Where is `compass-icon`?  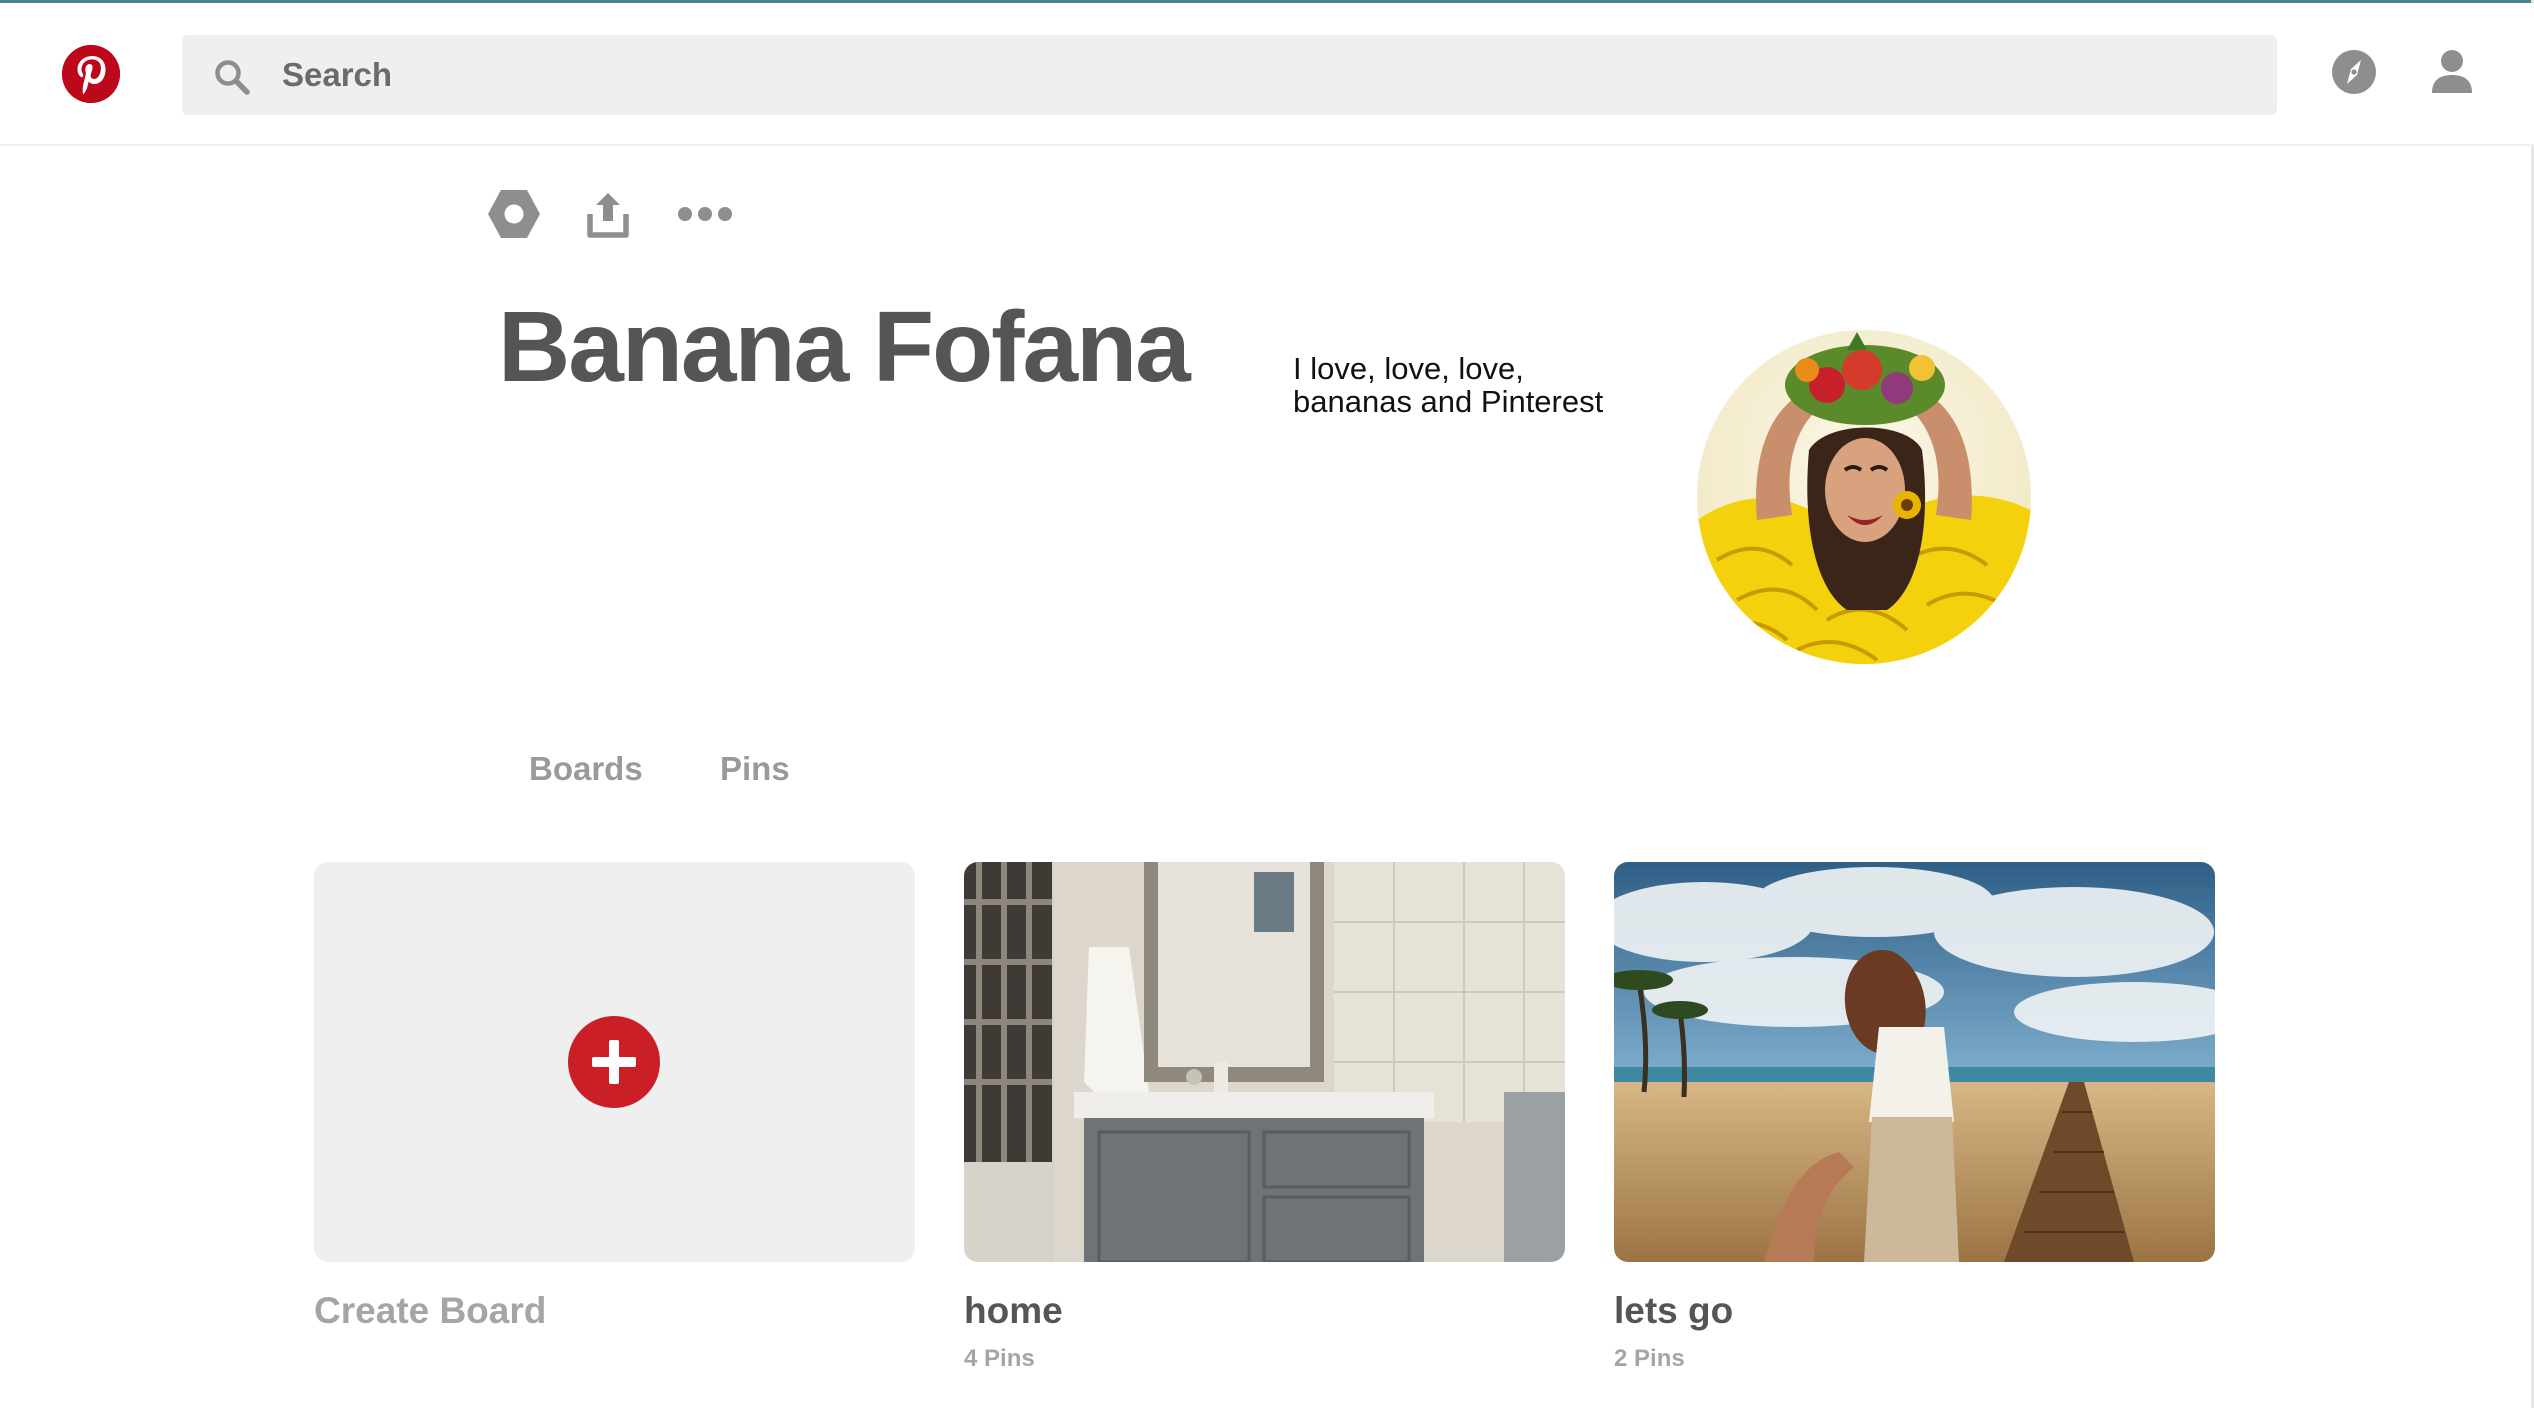 compass-icon is located at coordinates (2354, 72).